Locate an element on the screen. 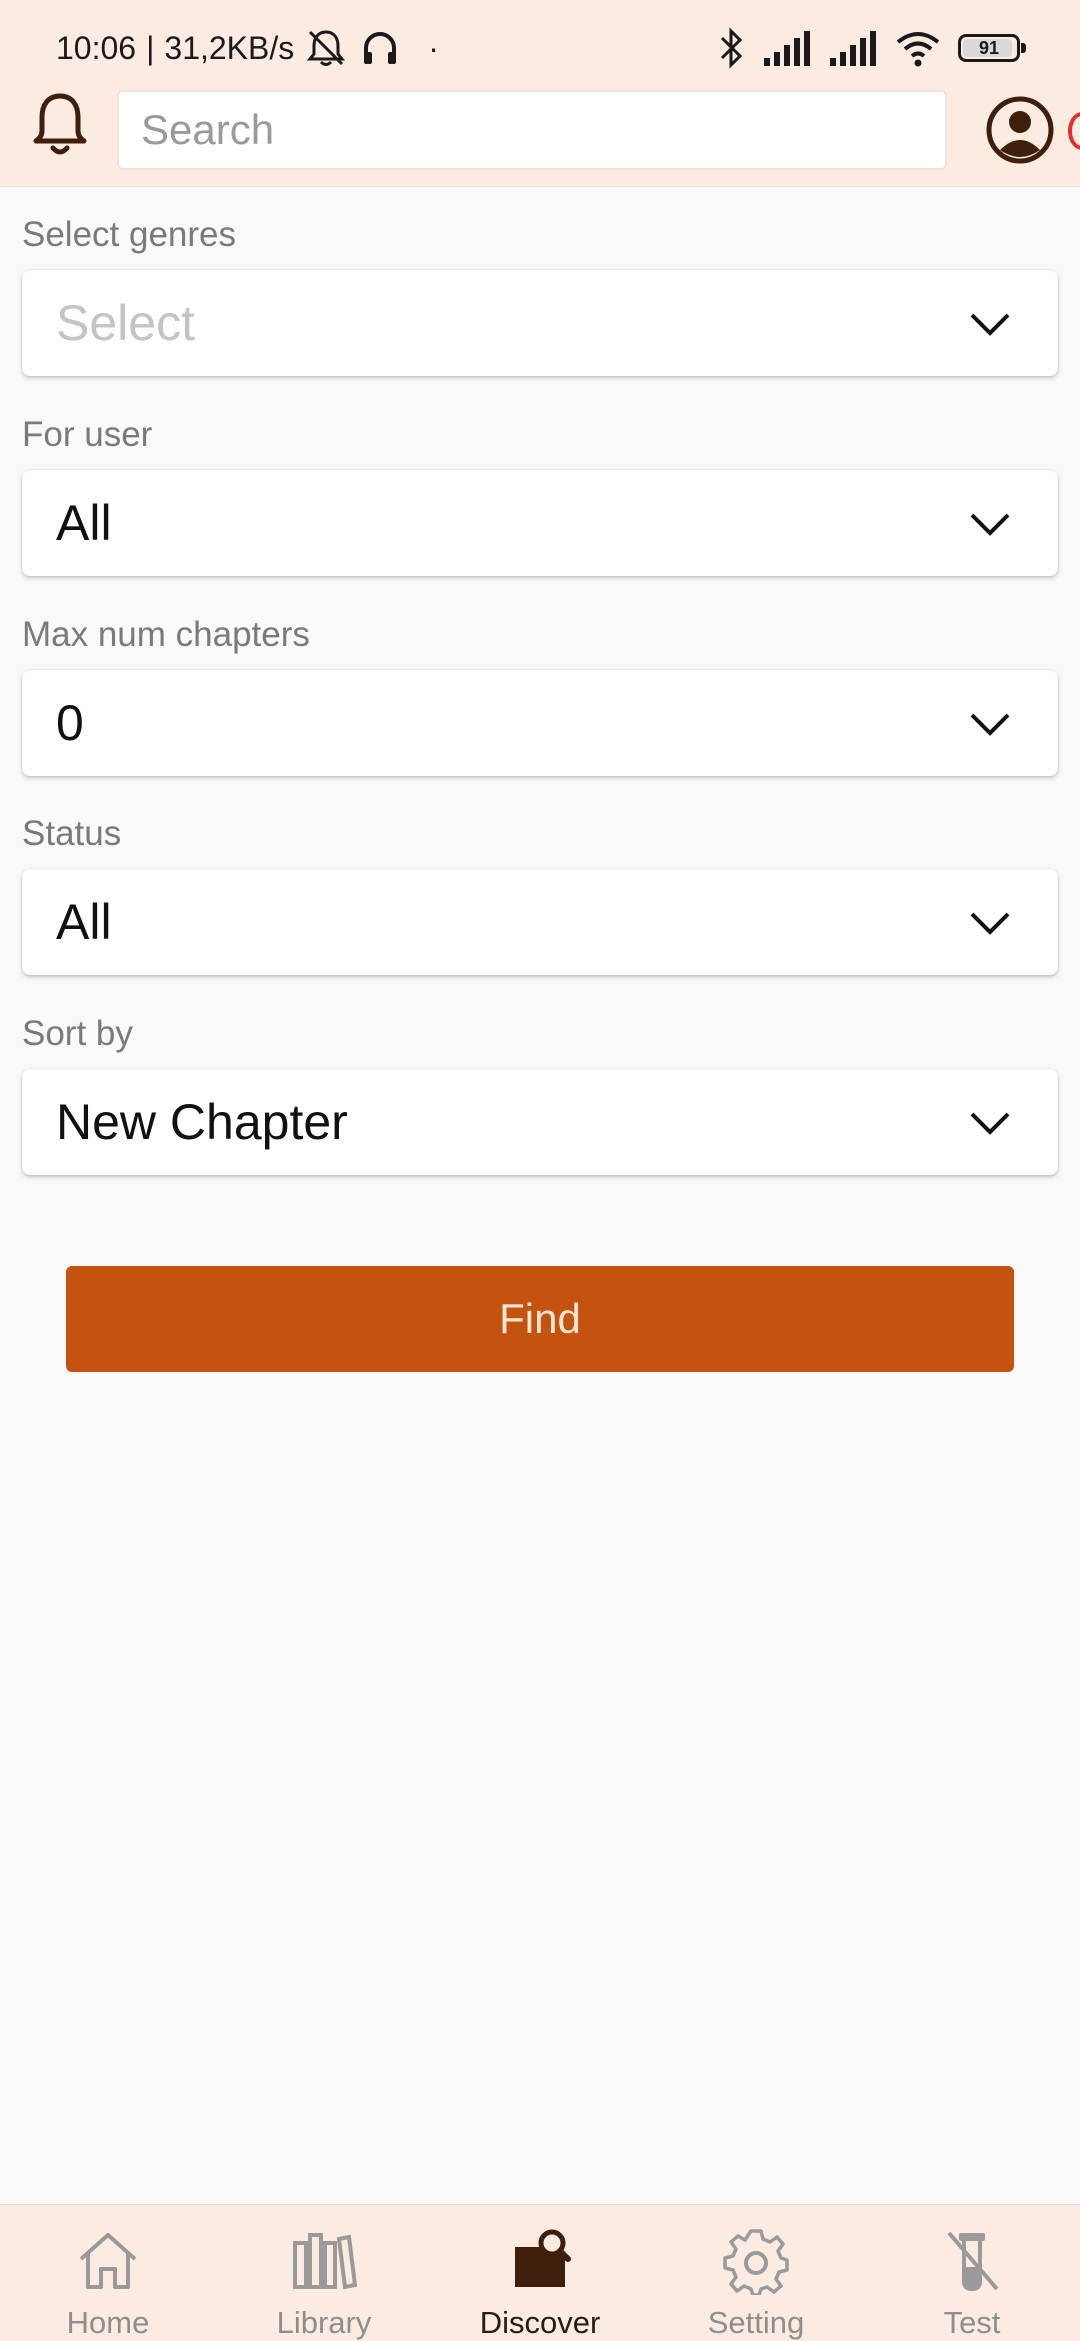  test-tube-icon is located at coordinates (973, 2261).